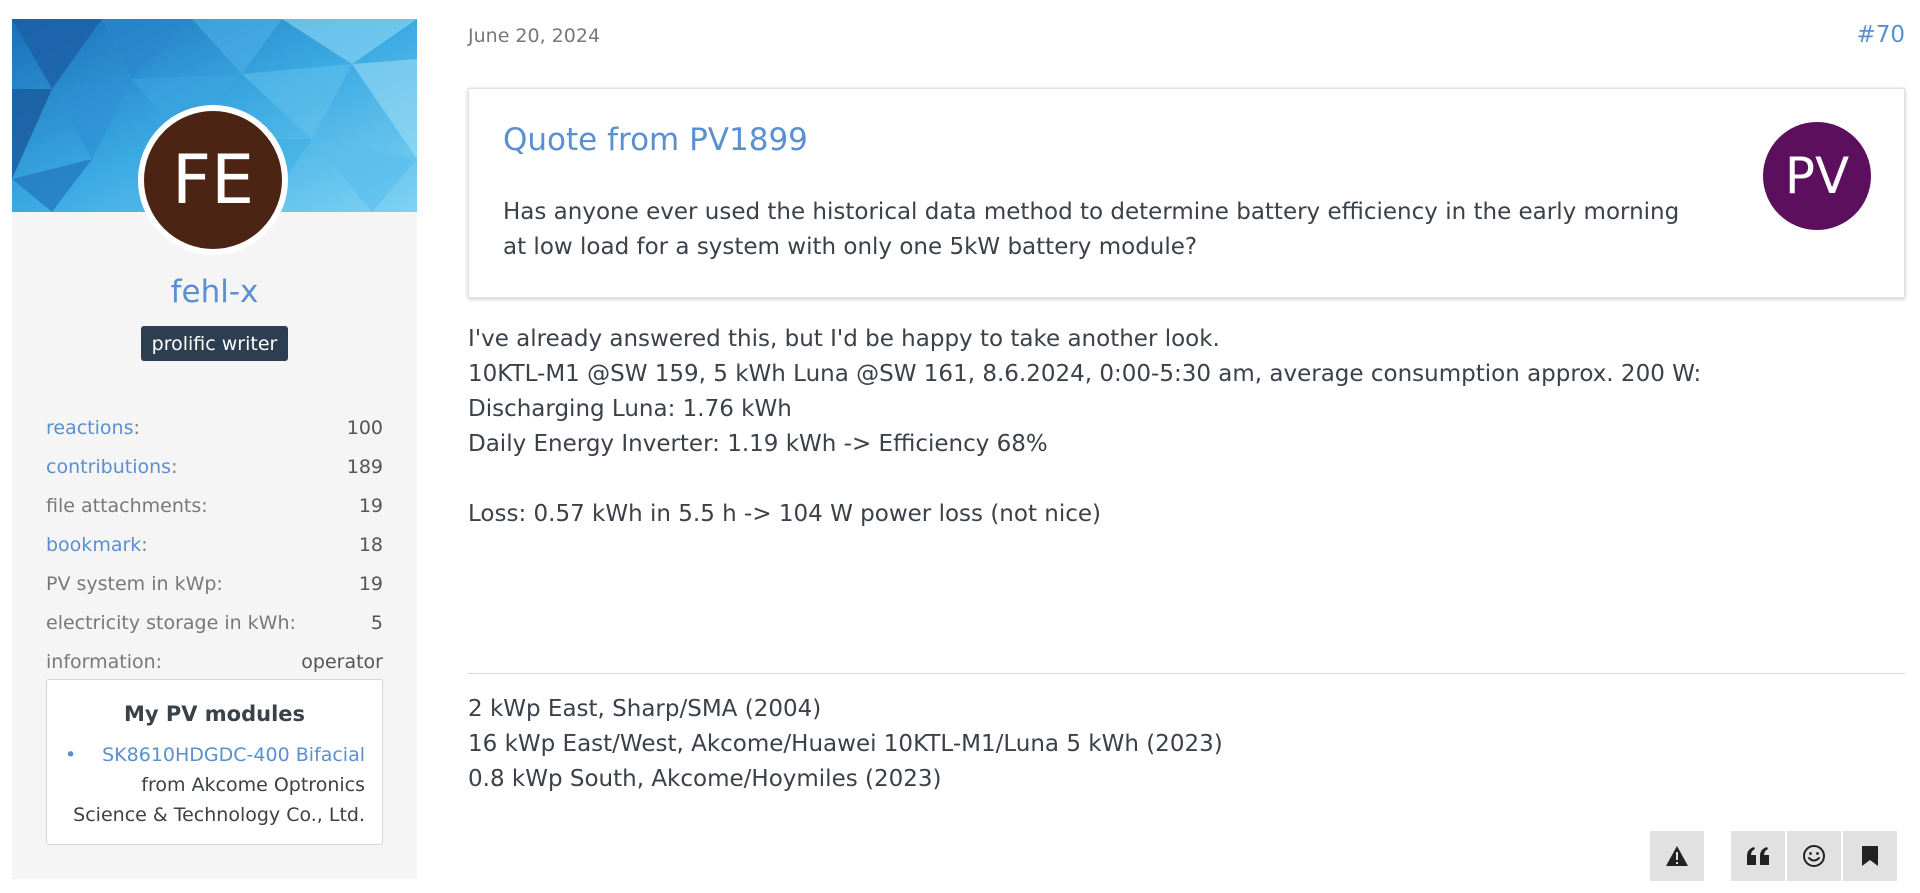 This screenshot has width=1920, height=893. I want to click on stat-label-pv-system: PV system in kWp:, so click(134, 583).